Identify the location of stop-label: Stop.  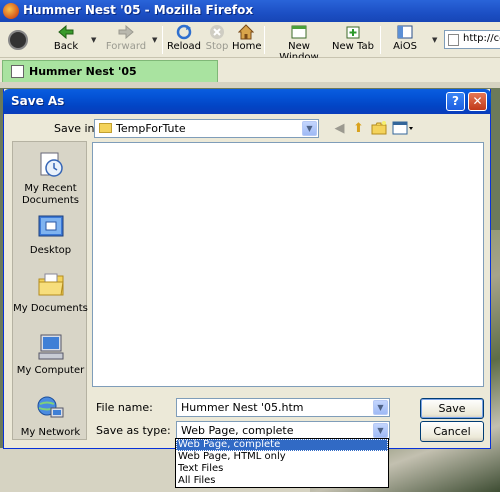
(217, 46).